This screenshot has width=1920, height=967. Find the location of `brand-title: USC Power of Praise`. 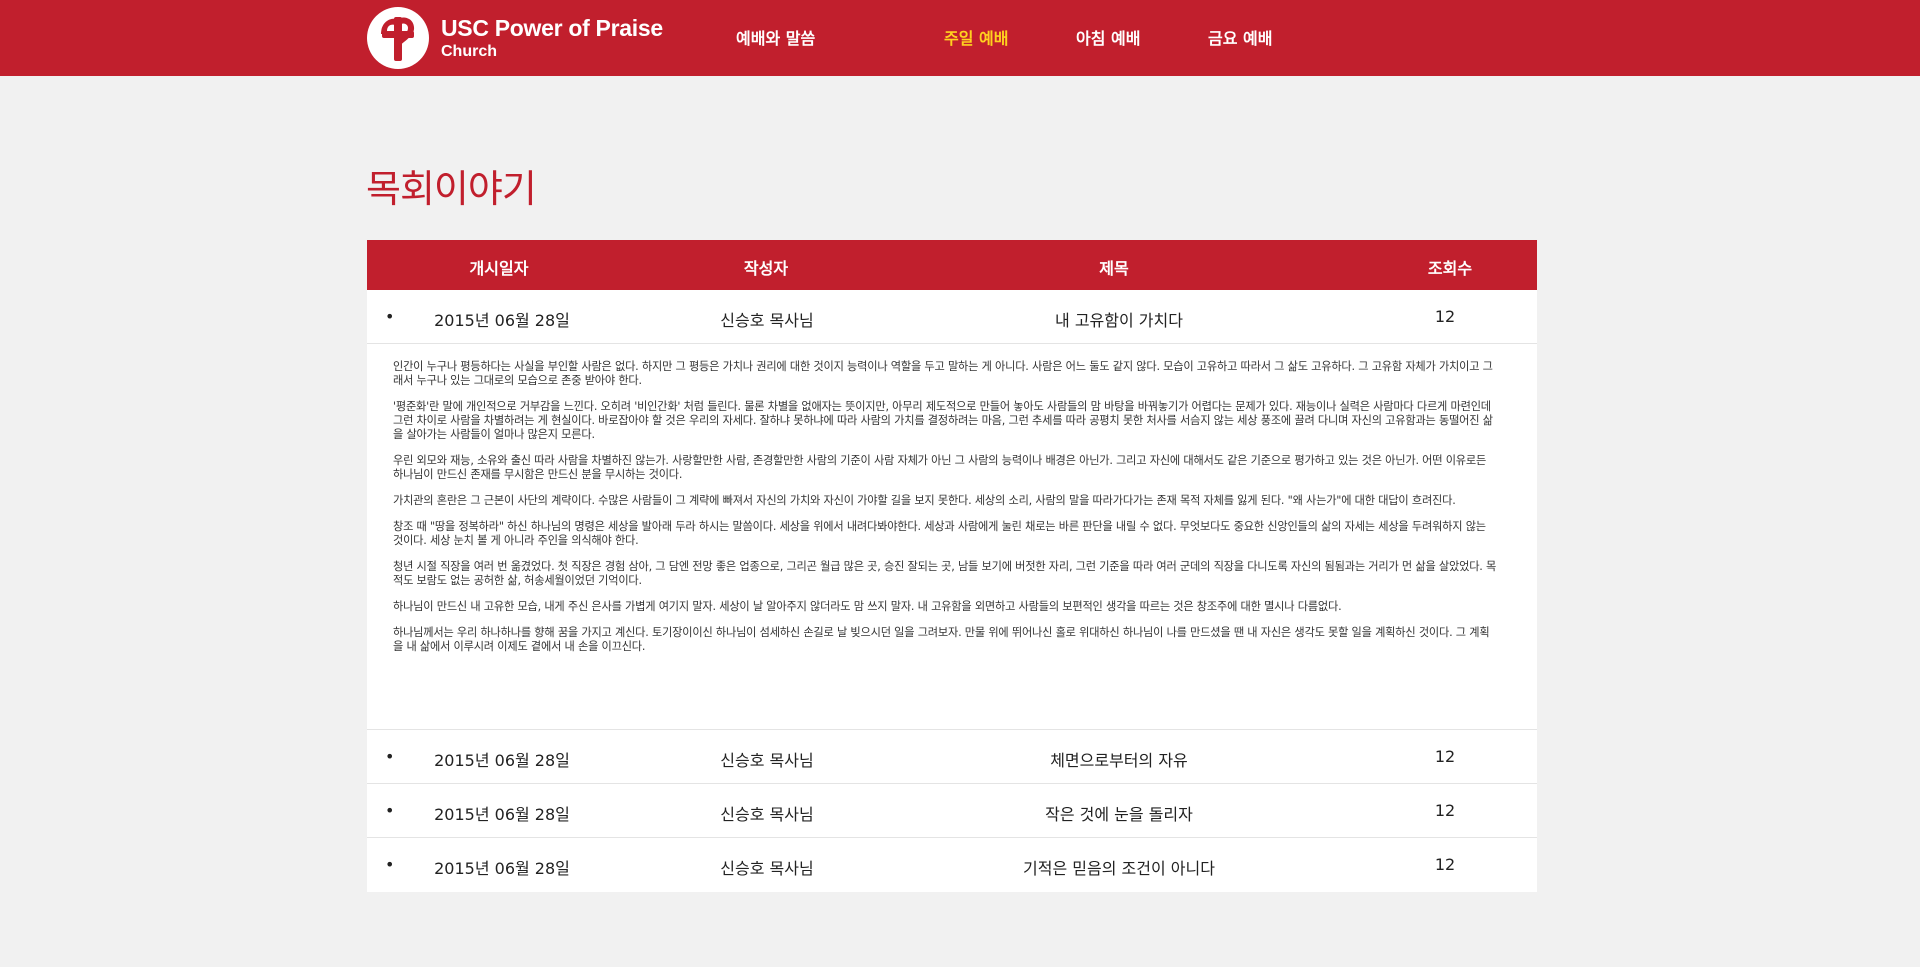

brand-title: USC Power of Praise is located at coordinates (552, 27).